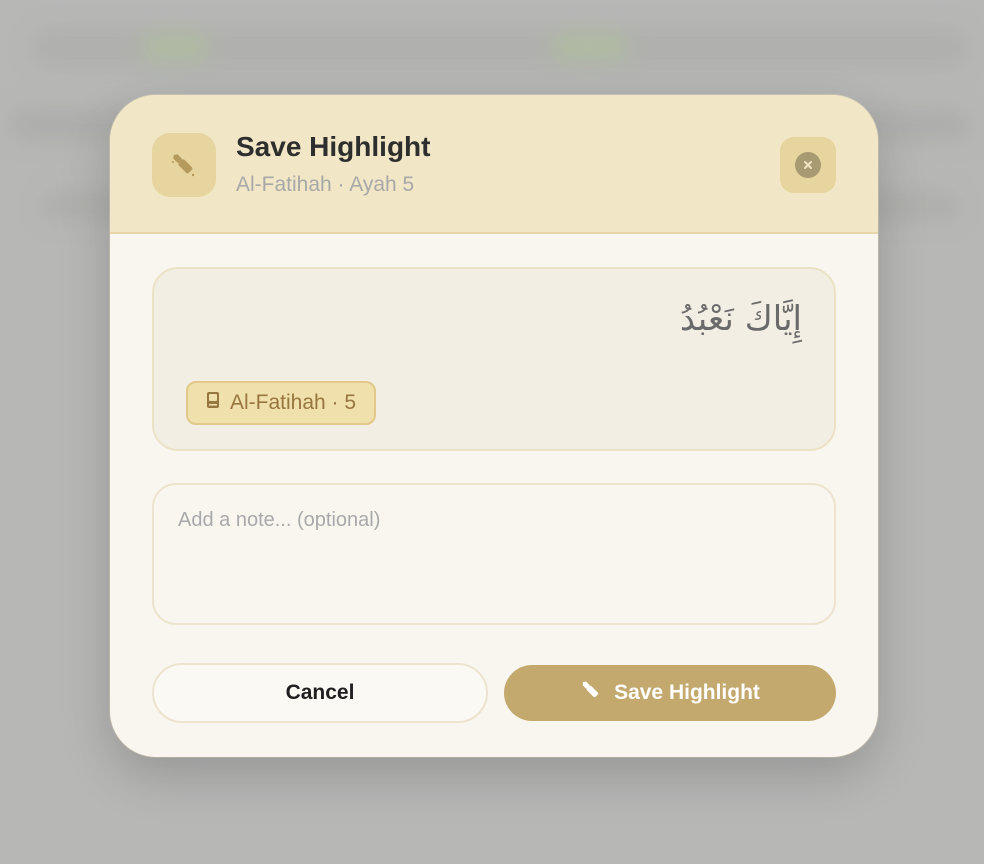  Describe the element at coordinates (213, 403) in the screenshot. I see `book-icon` at that location.